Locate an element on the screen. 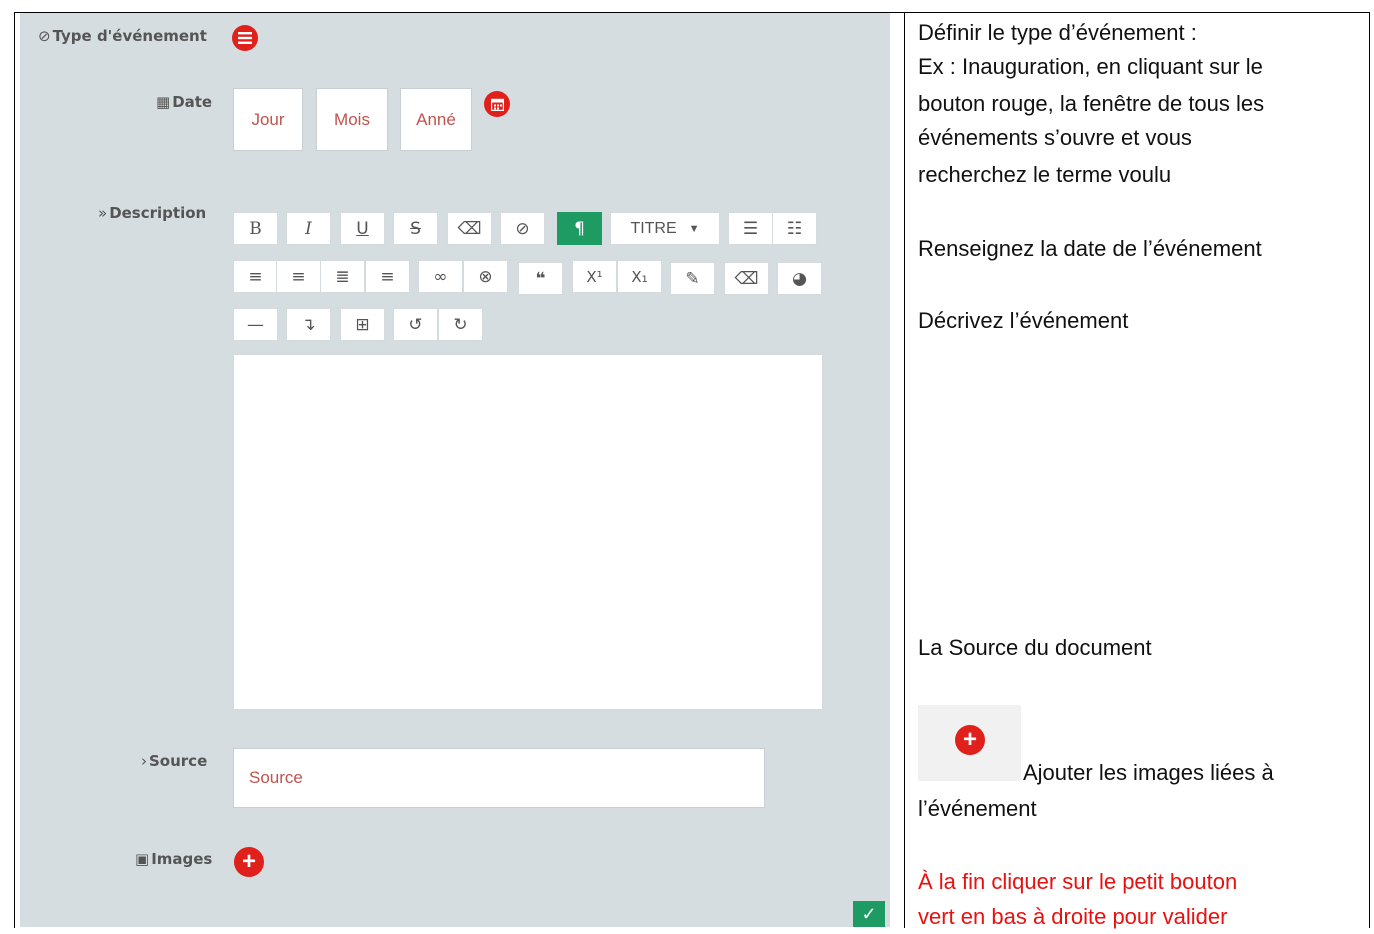  clear-format-button: ⌫ is located at coordinates (469, 228).